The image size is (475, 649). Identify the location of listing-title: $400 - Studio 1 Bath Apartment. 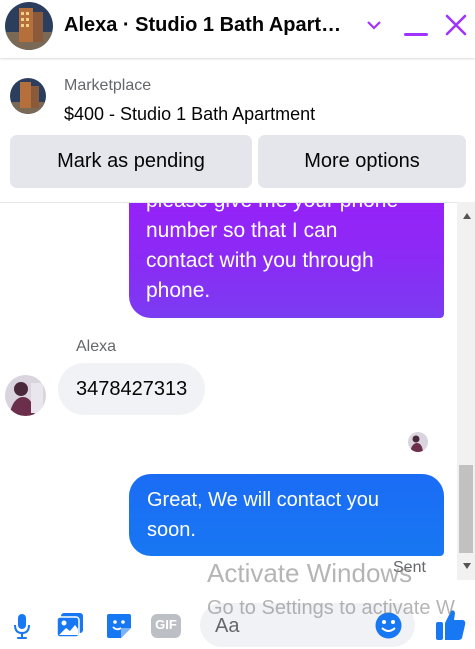
(189, 114).